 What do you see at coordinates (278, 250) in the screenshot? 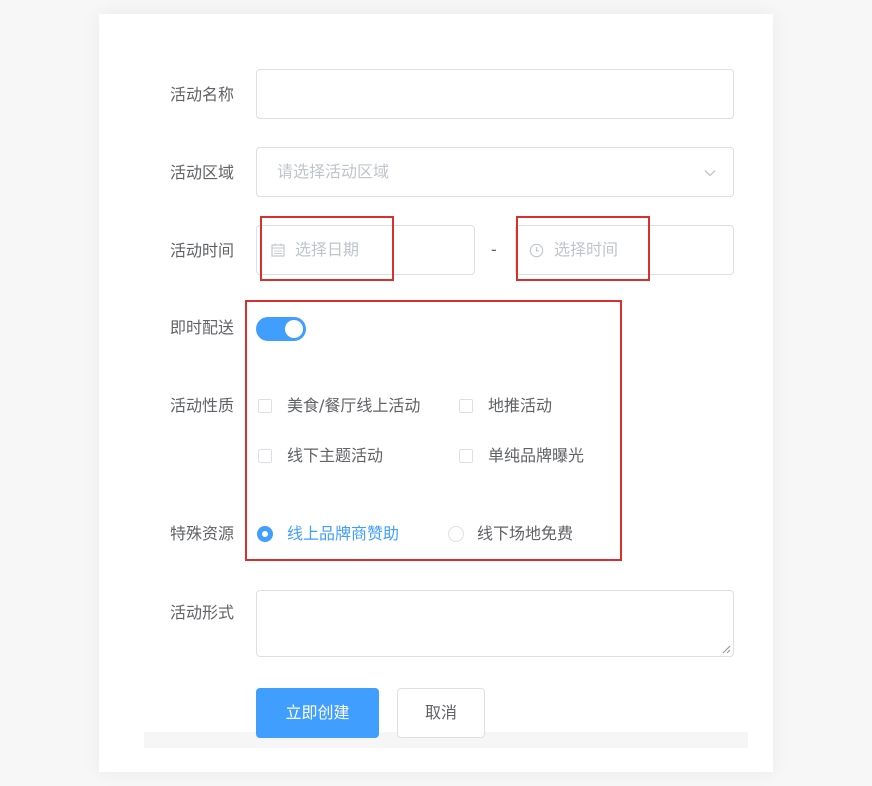
I see `calendar-icon` at bounding box center [278, 250].